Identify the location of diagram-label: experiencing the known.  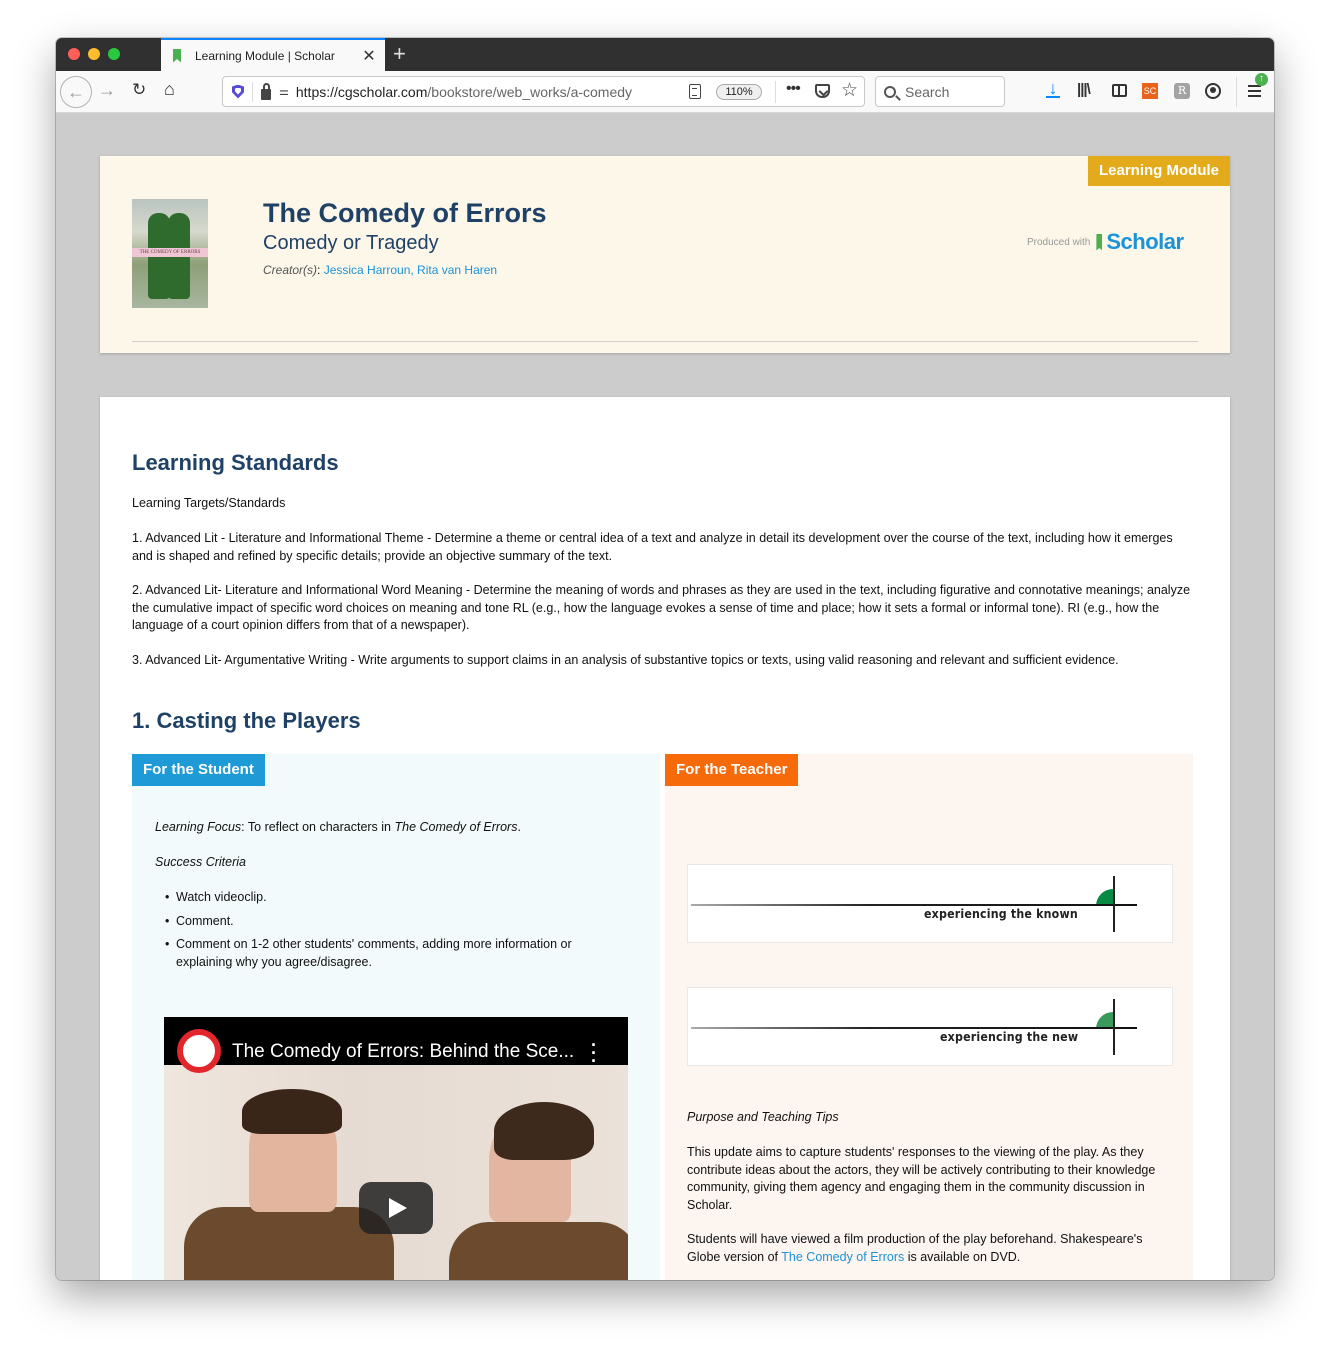
(1001, 914).